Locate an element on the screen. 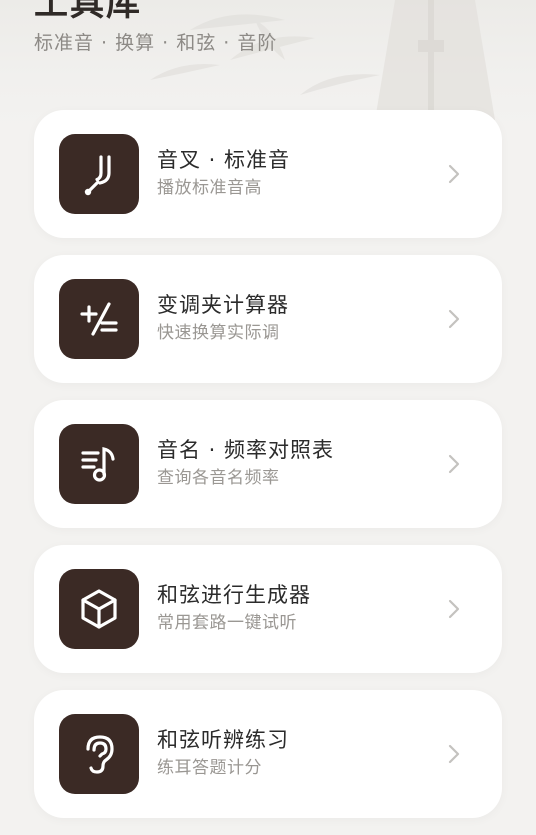  card-title: 音叉 · 标准音 is located at coordinates (224, 160).